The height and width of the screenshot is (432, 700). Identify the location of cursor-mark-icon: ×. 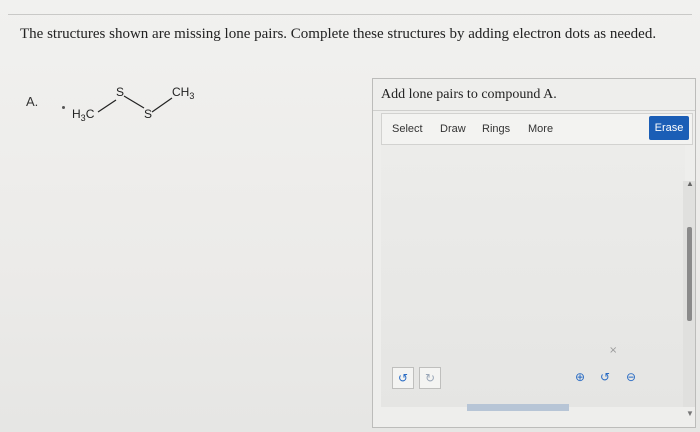
(613, 350).